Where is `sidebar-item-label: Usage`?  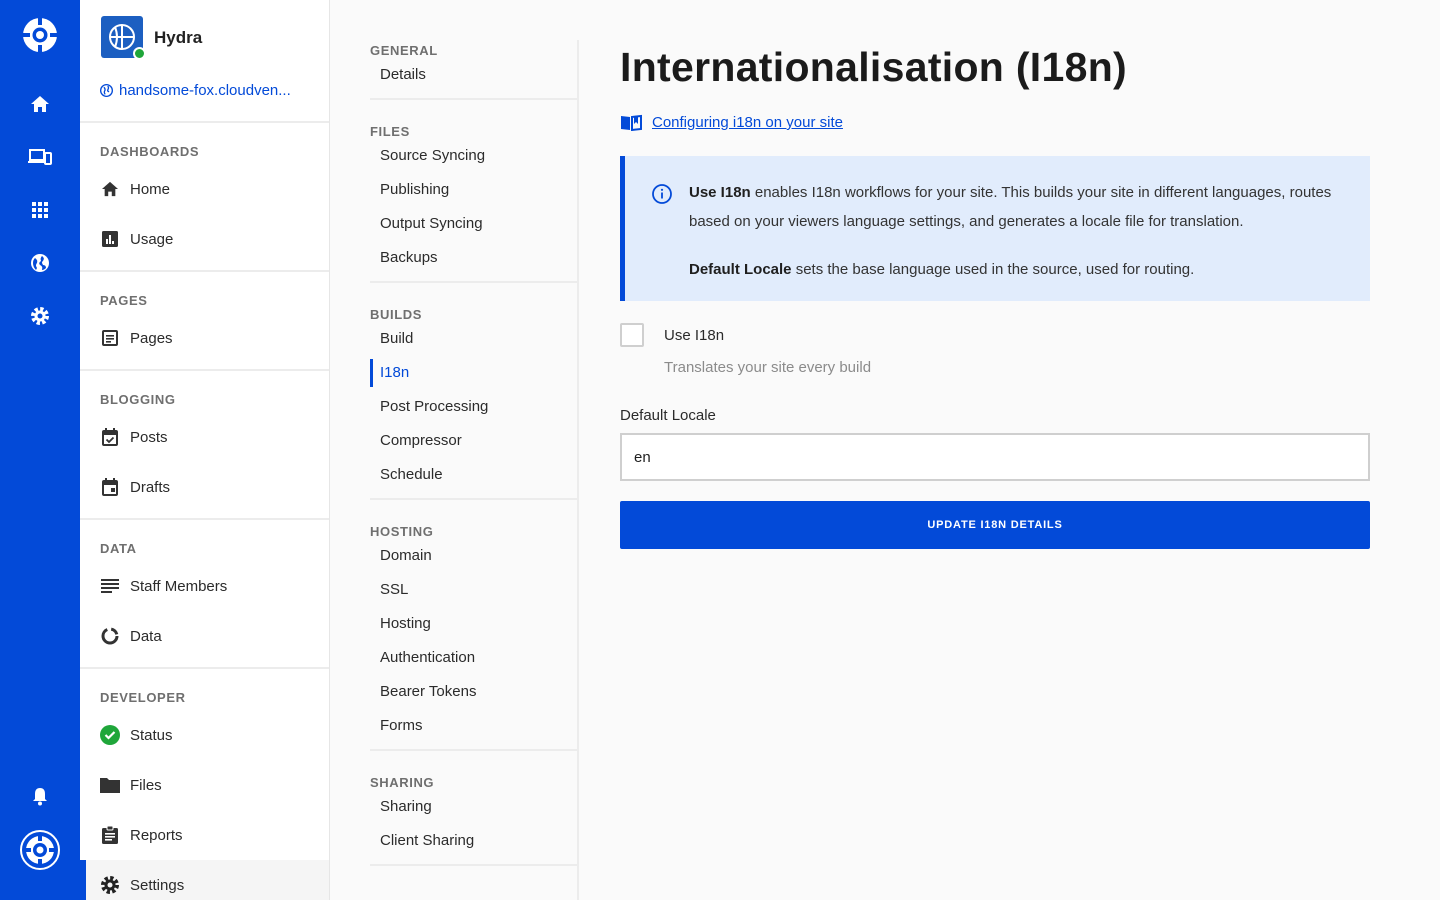
sidebar-item-label: Usage is located at coordinates (152, 239).